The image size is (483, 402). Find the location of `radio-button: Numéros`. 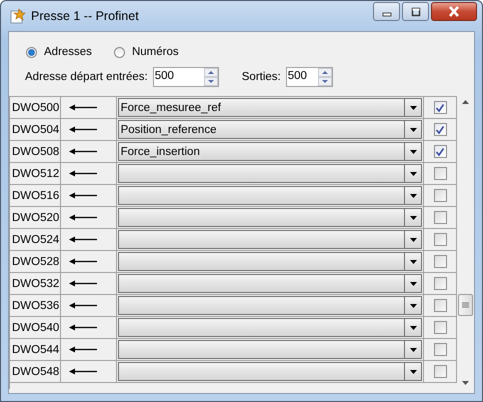

radio-button: Numéros is located at coordinates (146, 52).